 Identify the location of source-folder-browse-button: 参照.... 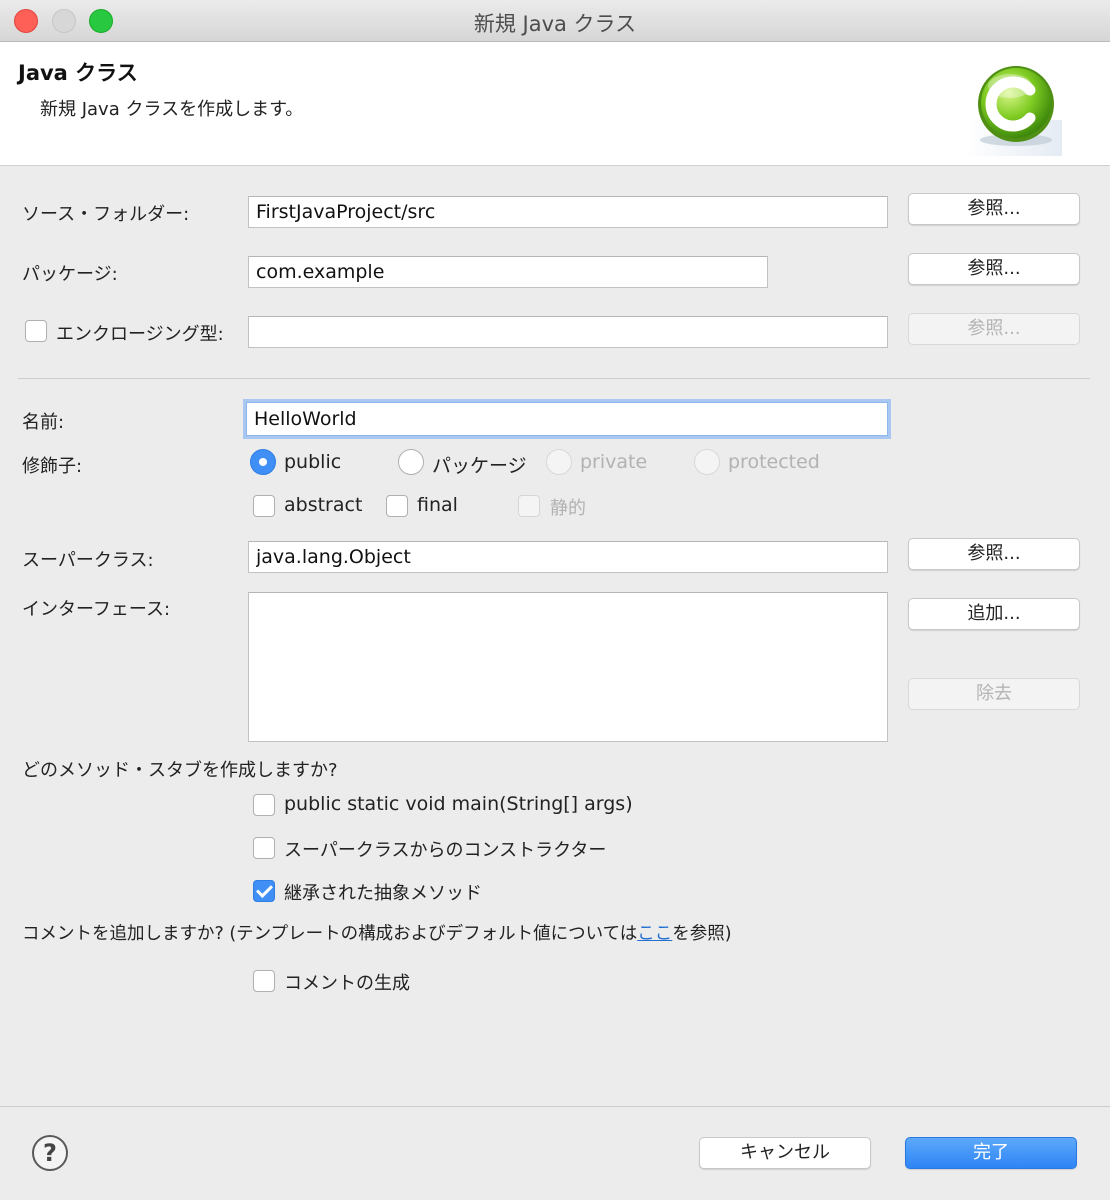
(994, 209).